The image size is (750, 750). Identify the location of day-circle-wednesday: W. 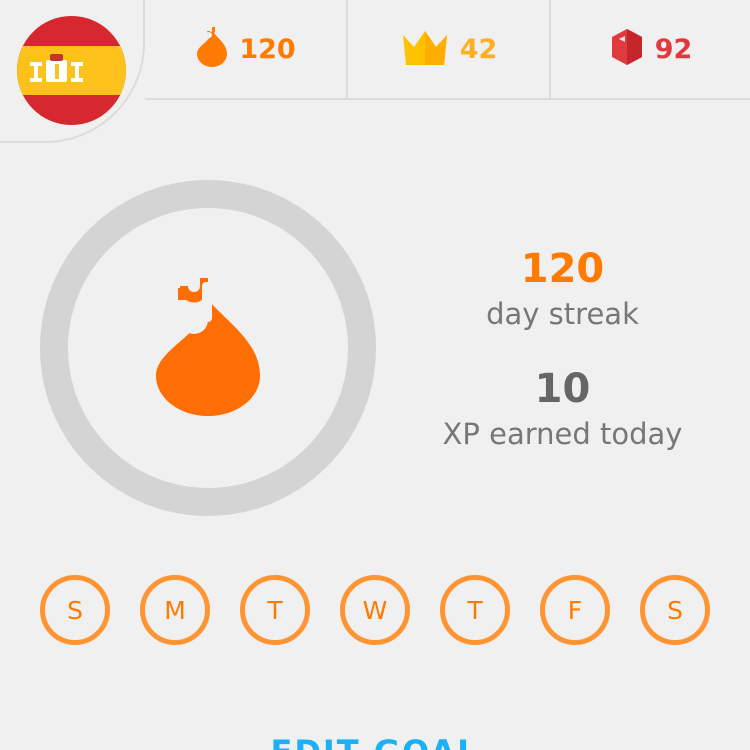
(375, 610).